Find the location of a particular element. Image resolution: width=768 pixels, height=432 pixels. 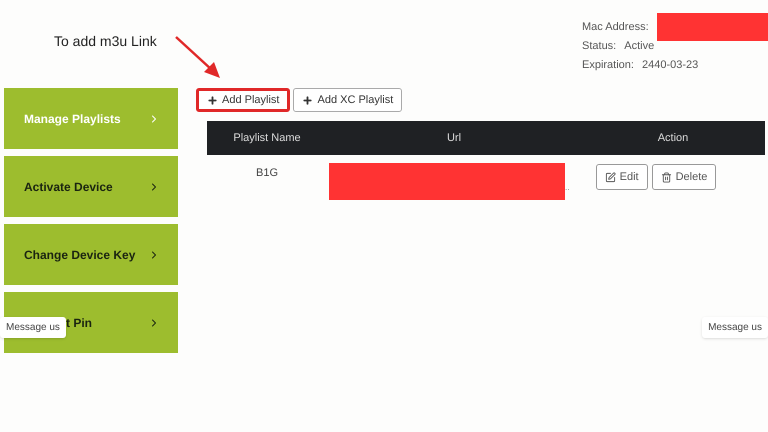

column-header: Action is located at coordinates (673, 138).